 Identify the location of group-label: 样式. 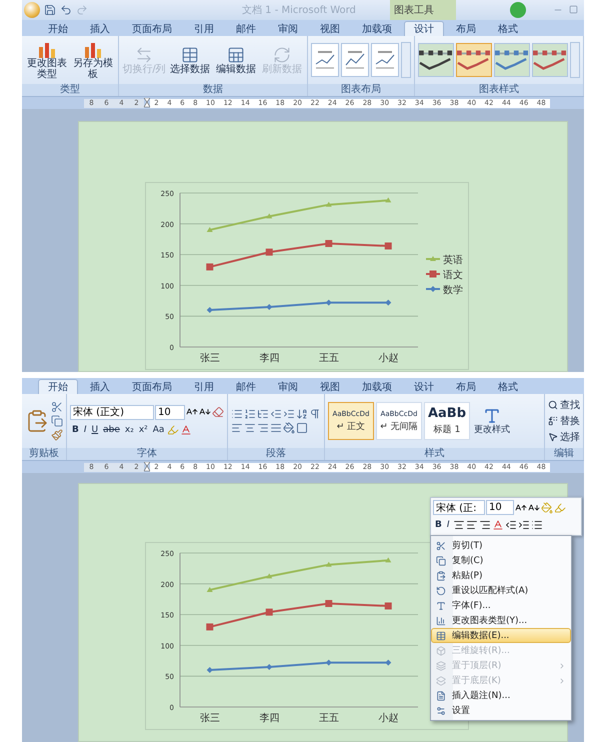
(434, 454).